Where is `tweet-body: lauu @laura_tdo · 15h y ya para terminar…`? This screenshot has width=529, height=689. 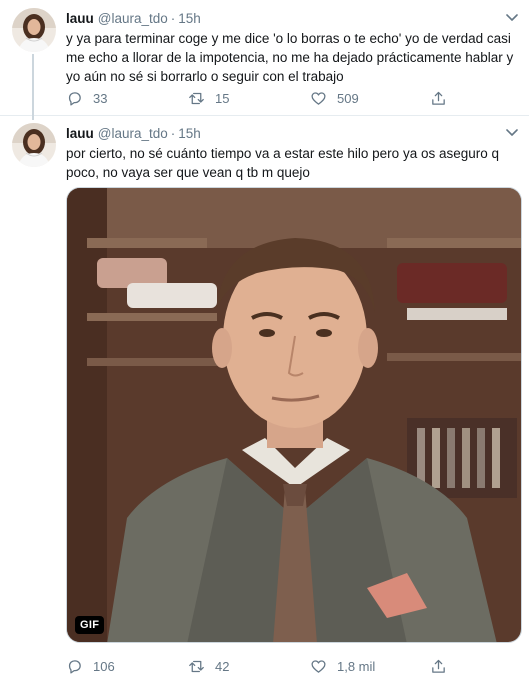 tweet-body: lauu @laura_tdo · 15h y ya para terminar… is located at coordinates (292, 47).